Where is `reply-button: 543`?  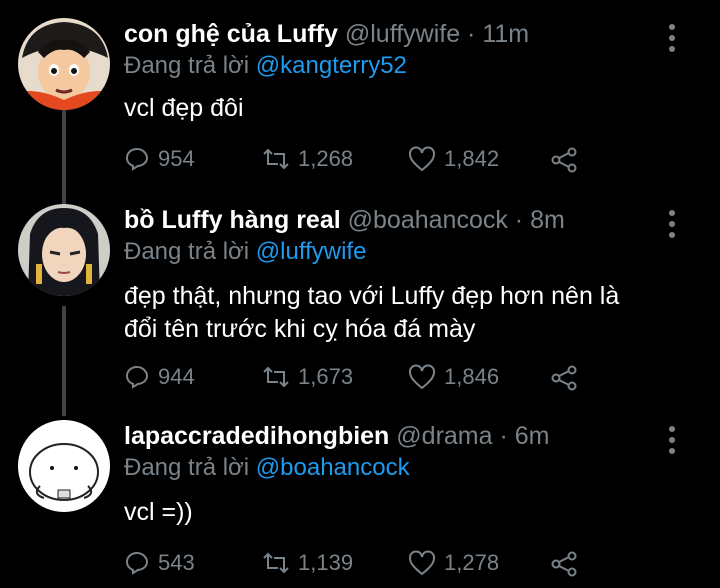
reply-button: 543 is located at coordinates (159, 563).